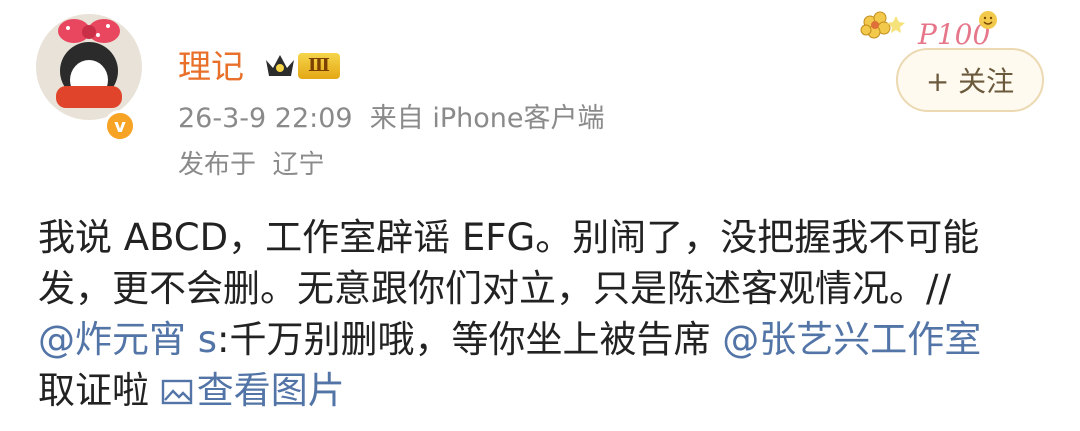  What do you see at coordinates (494, 288) in the screenshot?
I see `post-line-2: 发，更不会删。无意跟你们对立，只是陈述客观情况。//` at bounding box center [494, 288].